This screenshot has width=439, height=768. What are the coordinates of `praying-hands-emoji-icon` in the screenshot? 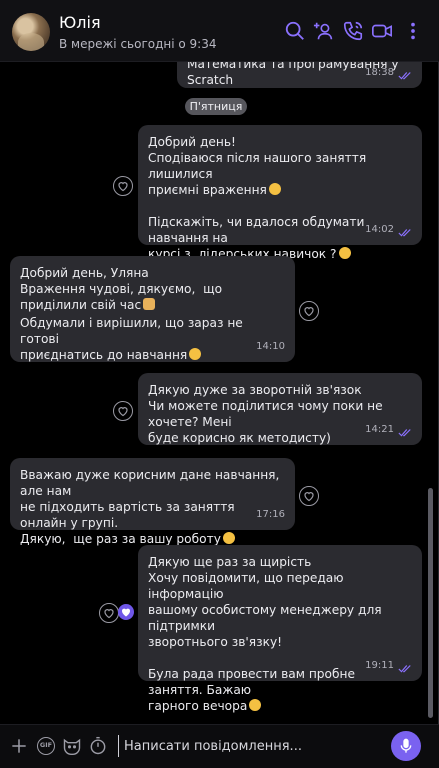 It's located at (149, 304).